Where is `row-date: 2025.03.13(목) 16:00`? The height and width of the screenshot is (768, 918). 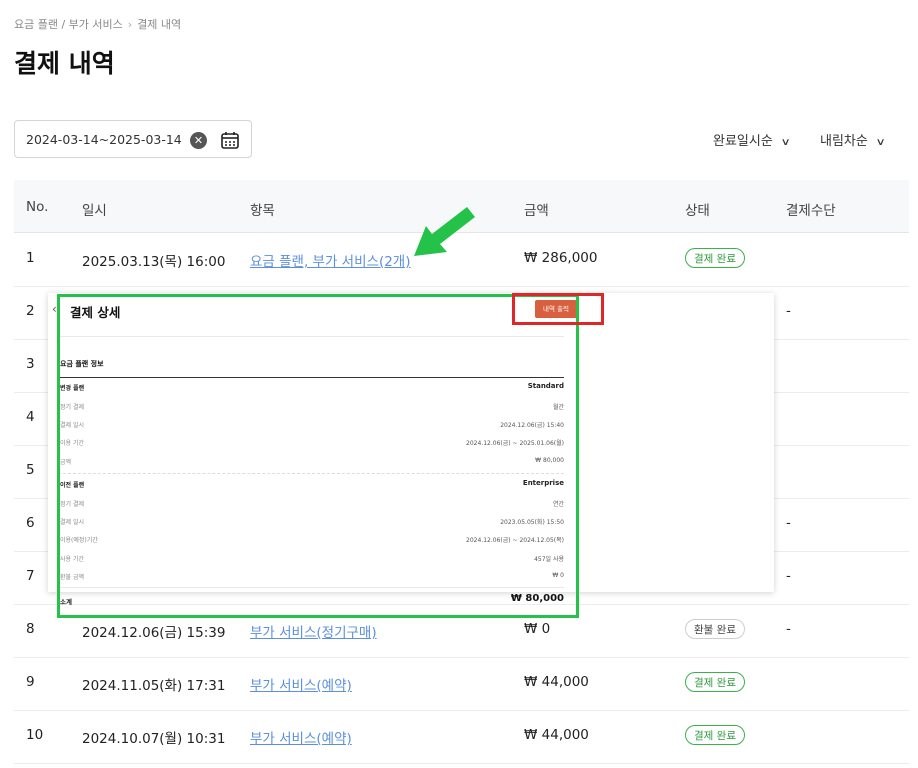 row-date: 2025.03.13(목) 16:00 is located at coordinates (154, 262).